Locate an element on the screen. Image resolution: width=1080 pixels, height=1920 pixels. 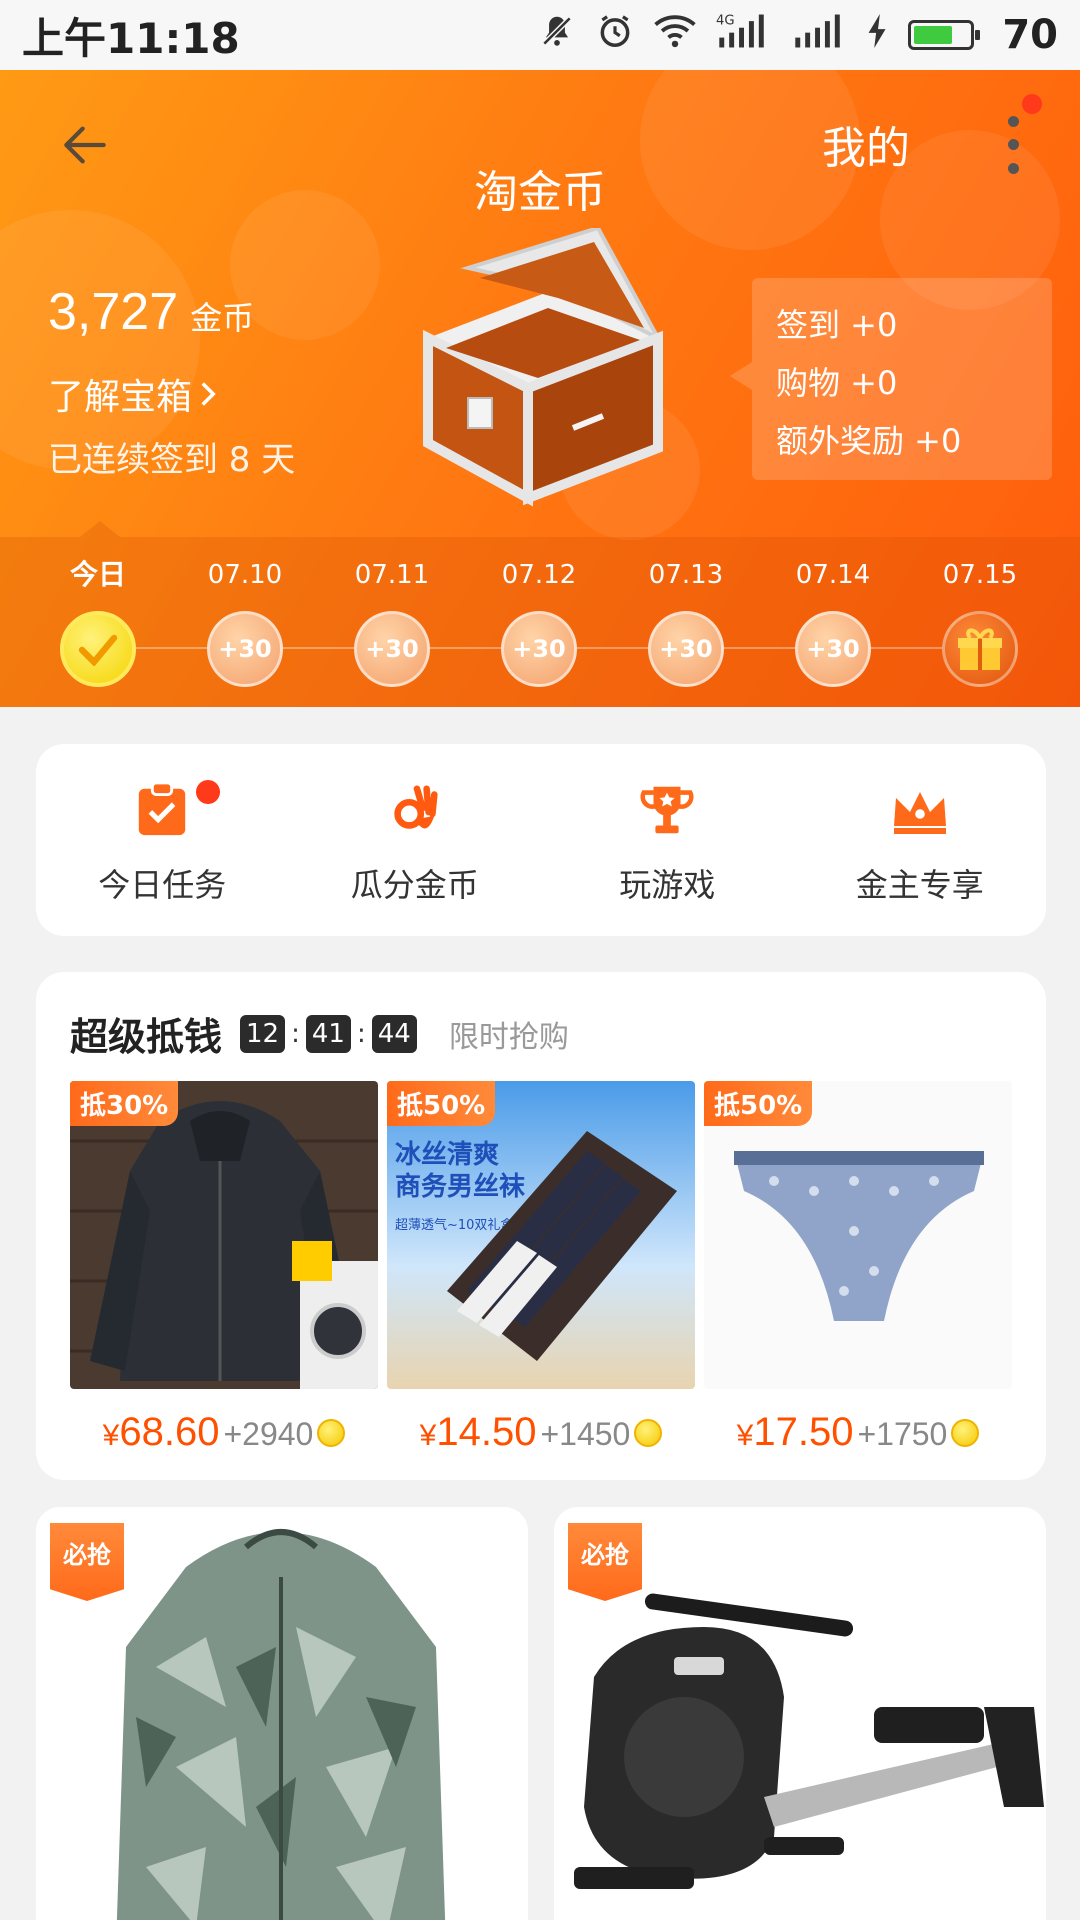
ok-hand-icon is located at coordinates (415, 810).